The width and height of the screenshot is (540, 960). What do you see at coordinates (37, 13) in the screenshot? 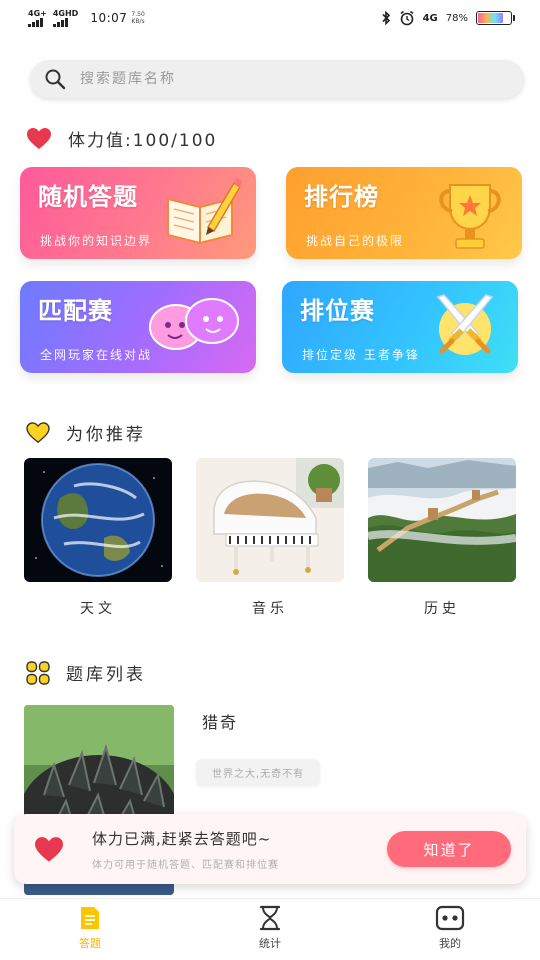
I see `network-type-1: 4G+` at bounding box center [37, 13].